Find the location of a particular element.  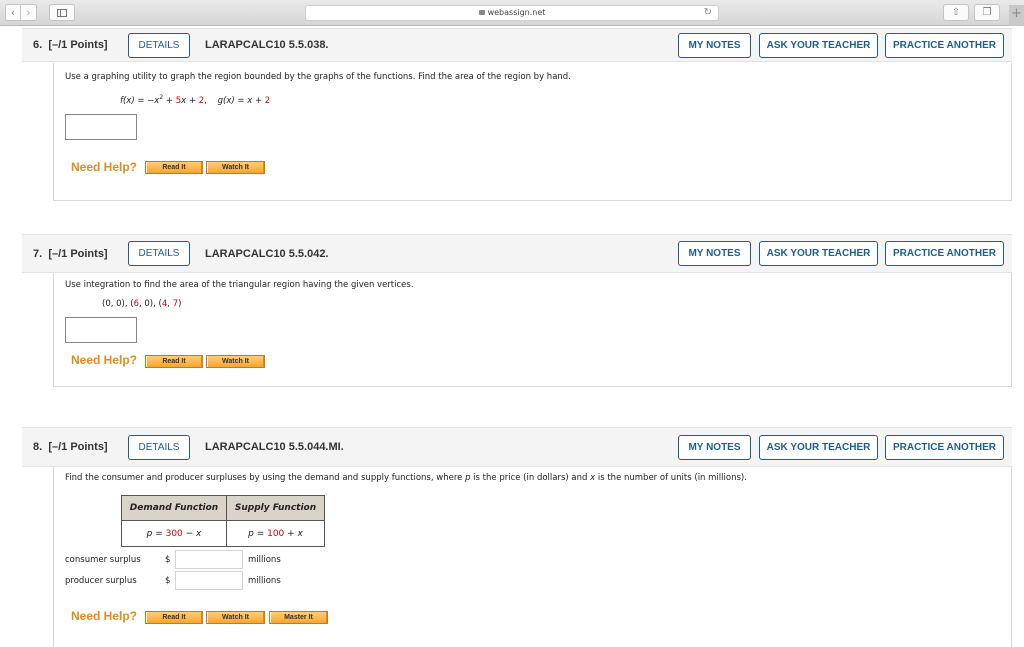

question-code: LARAPCALC10 5.5.038. is located at coordinates (267, 45).